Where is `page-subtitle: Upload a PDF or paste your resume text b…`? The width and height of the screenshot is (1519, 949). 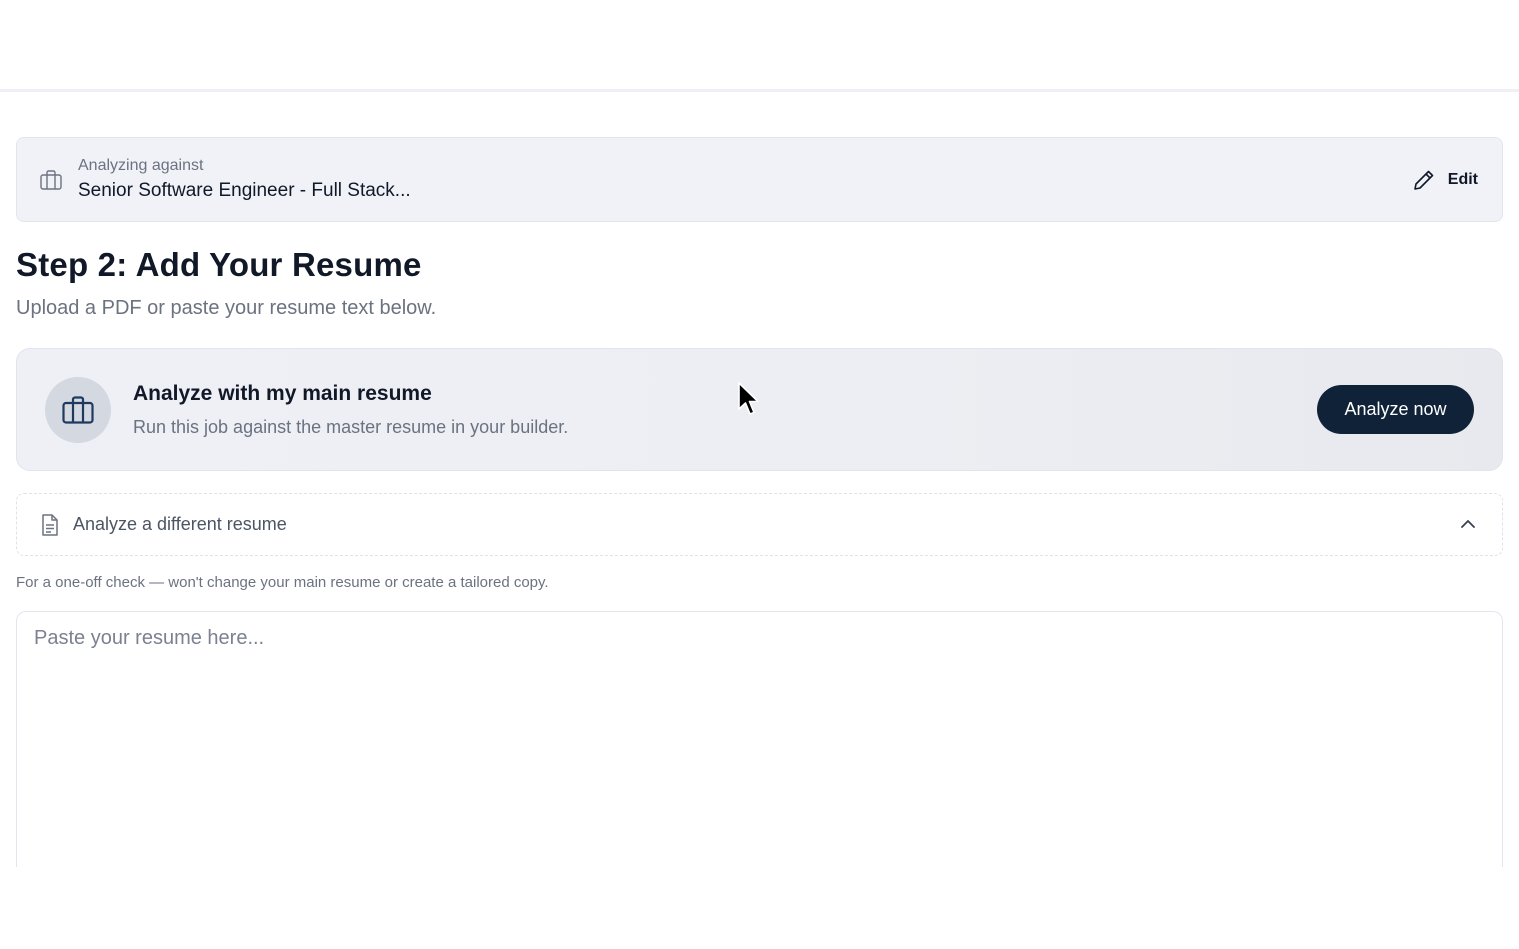
page-subtitle: Upload a PDF or paste your resume text b… is located at coordinates (226, 308).